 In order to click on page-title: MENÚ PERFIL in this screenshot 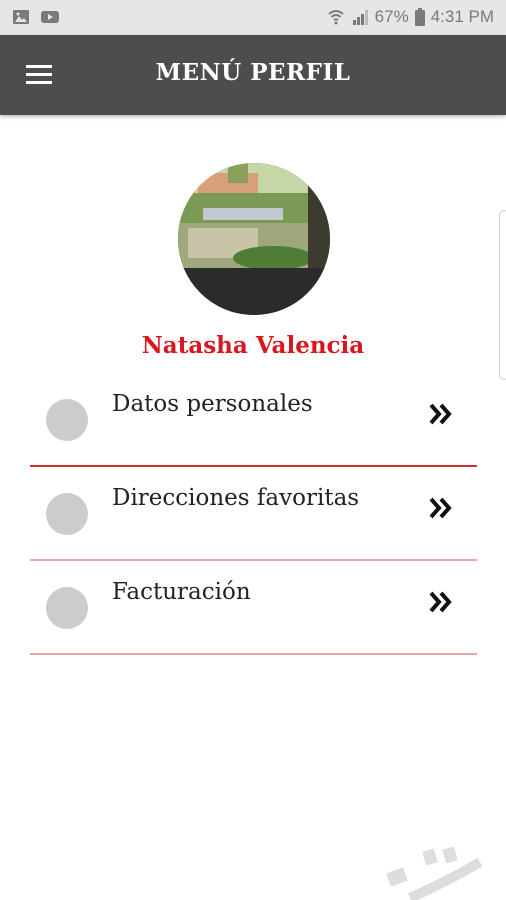, I will do `click(253, 72)`.